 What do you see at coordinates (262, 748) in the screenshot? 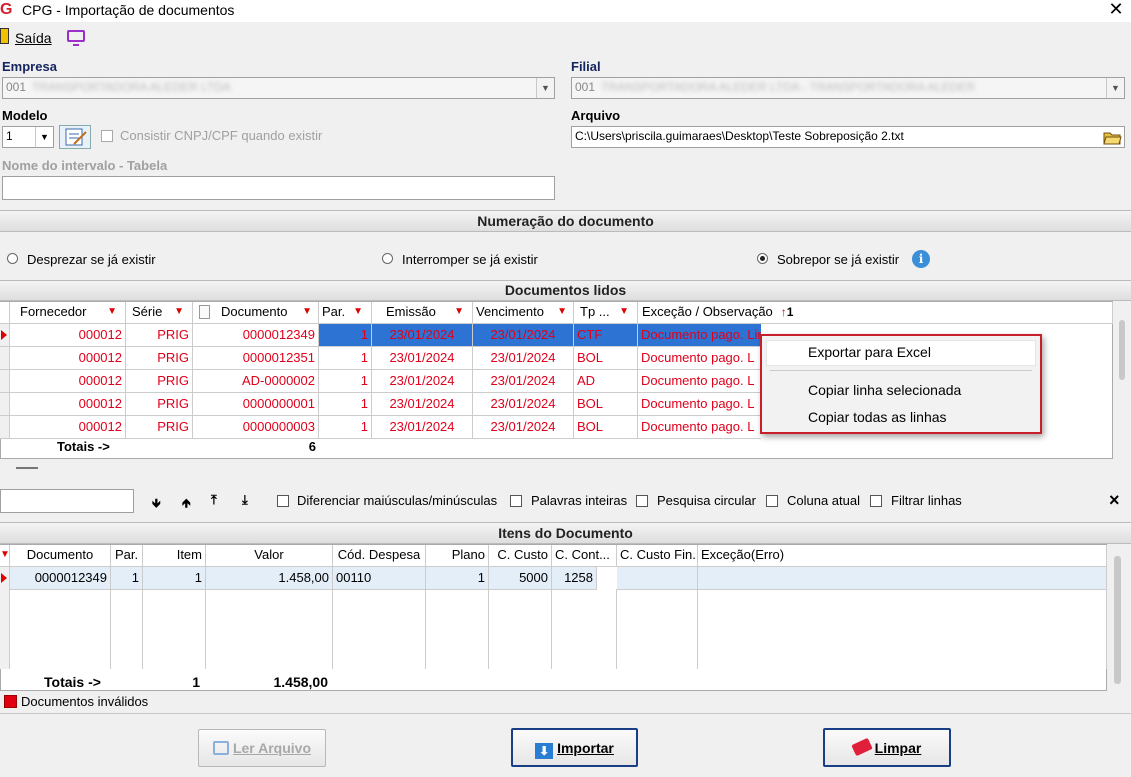
I see `ler-arquivo-button: Ler Arquivo` at bounding box center [262, 748].